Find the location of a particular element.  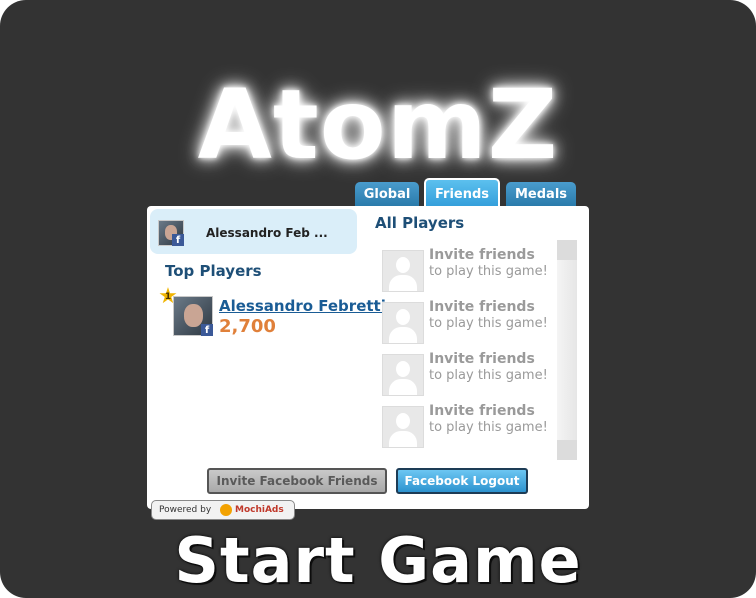

start-game-button: Start Game is located at coordinates (378, 561).